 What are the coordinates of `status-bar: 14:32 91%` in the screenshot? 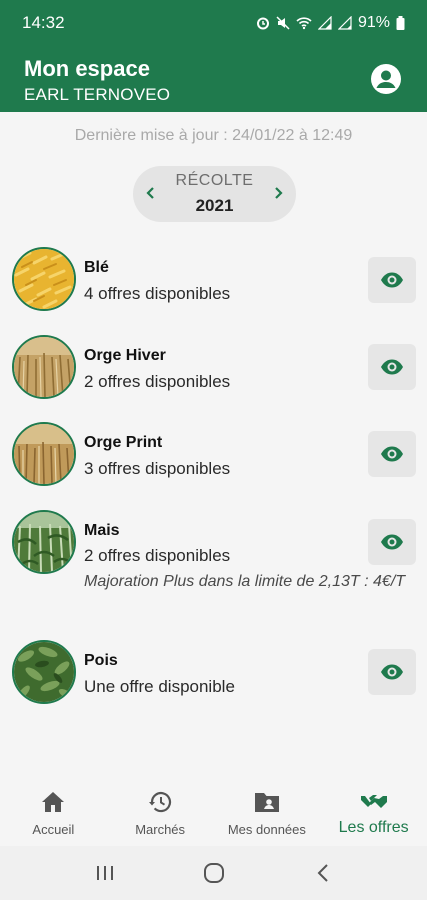 It's located at (213, 23).